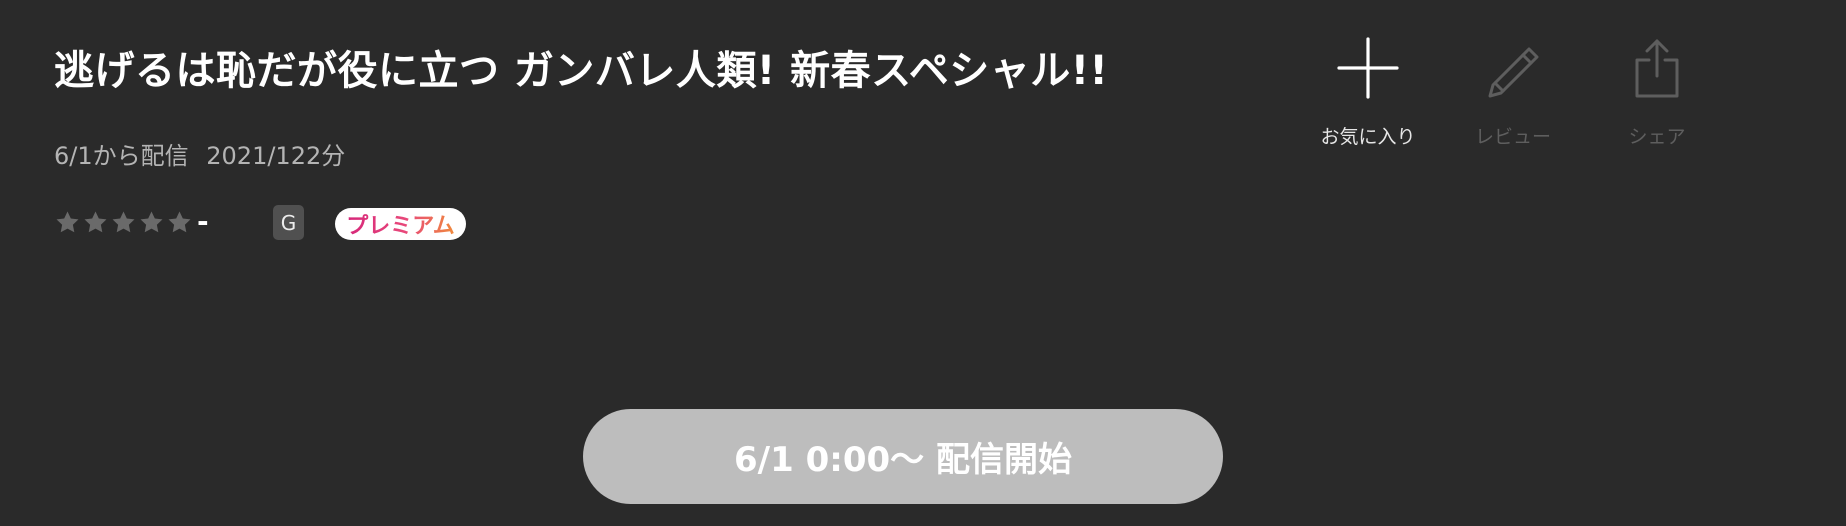 The width and height of the screenshot is (1846, 526). I want to click on review-button: レビュー, so click(1513, 92).